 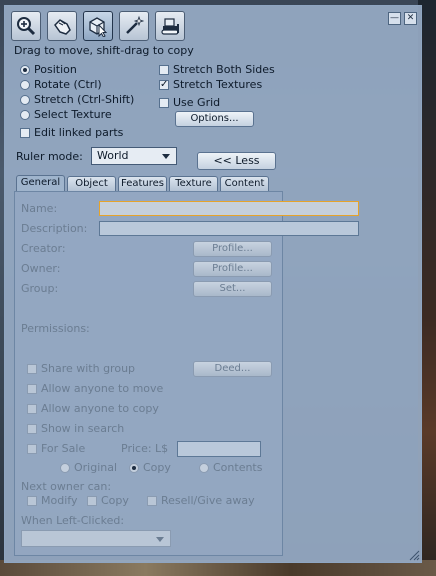 What do you see at coordinates (142, 183) in the screenshot?
I see `tab-features: Features` at bounding box center [142, 183].